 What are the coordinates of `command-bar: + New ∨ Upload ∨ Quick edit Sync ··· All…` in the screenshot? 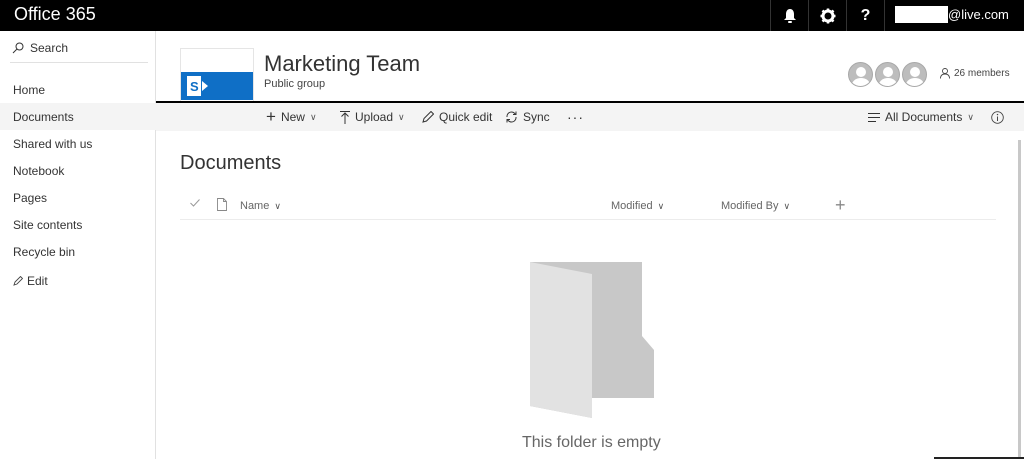 It's located at (590, 117).